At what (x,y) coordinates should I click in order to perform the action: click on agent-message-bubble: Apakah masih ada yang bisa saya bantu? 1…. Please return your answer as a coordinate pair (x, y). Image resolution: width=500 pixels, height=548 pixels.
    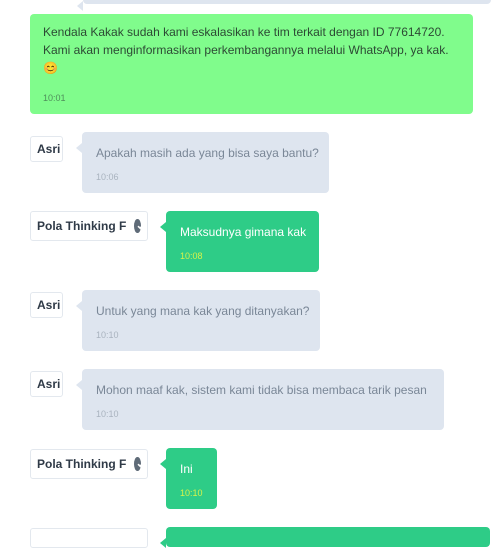
    Looking at the image, I should click on (202, 162).